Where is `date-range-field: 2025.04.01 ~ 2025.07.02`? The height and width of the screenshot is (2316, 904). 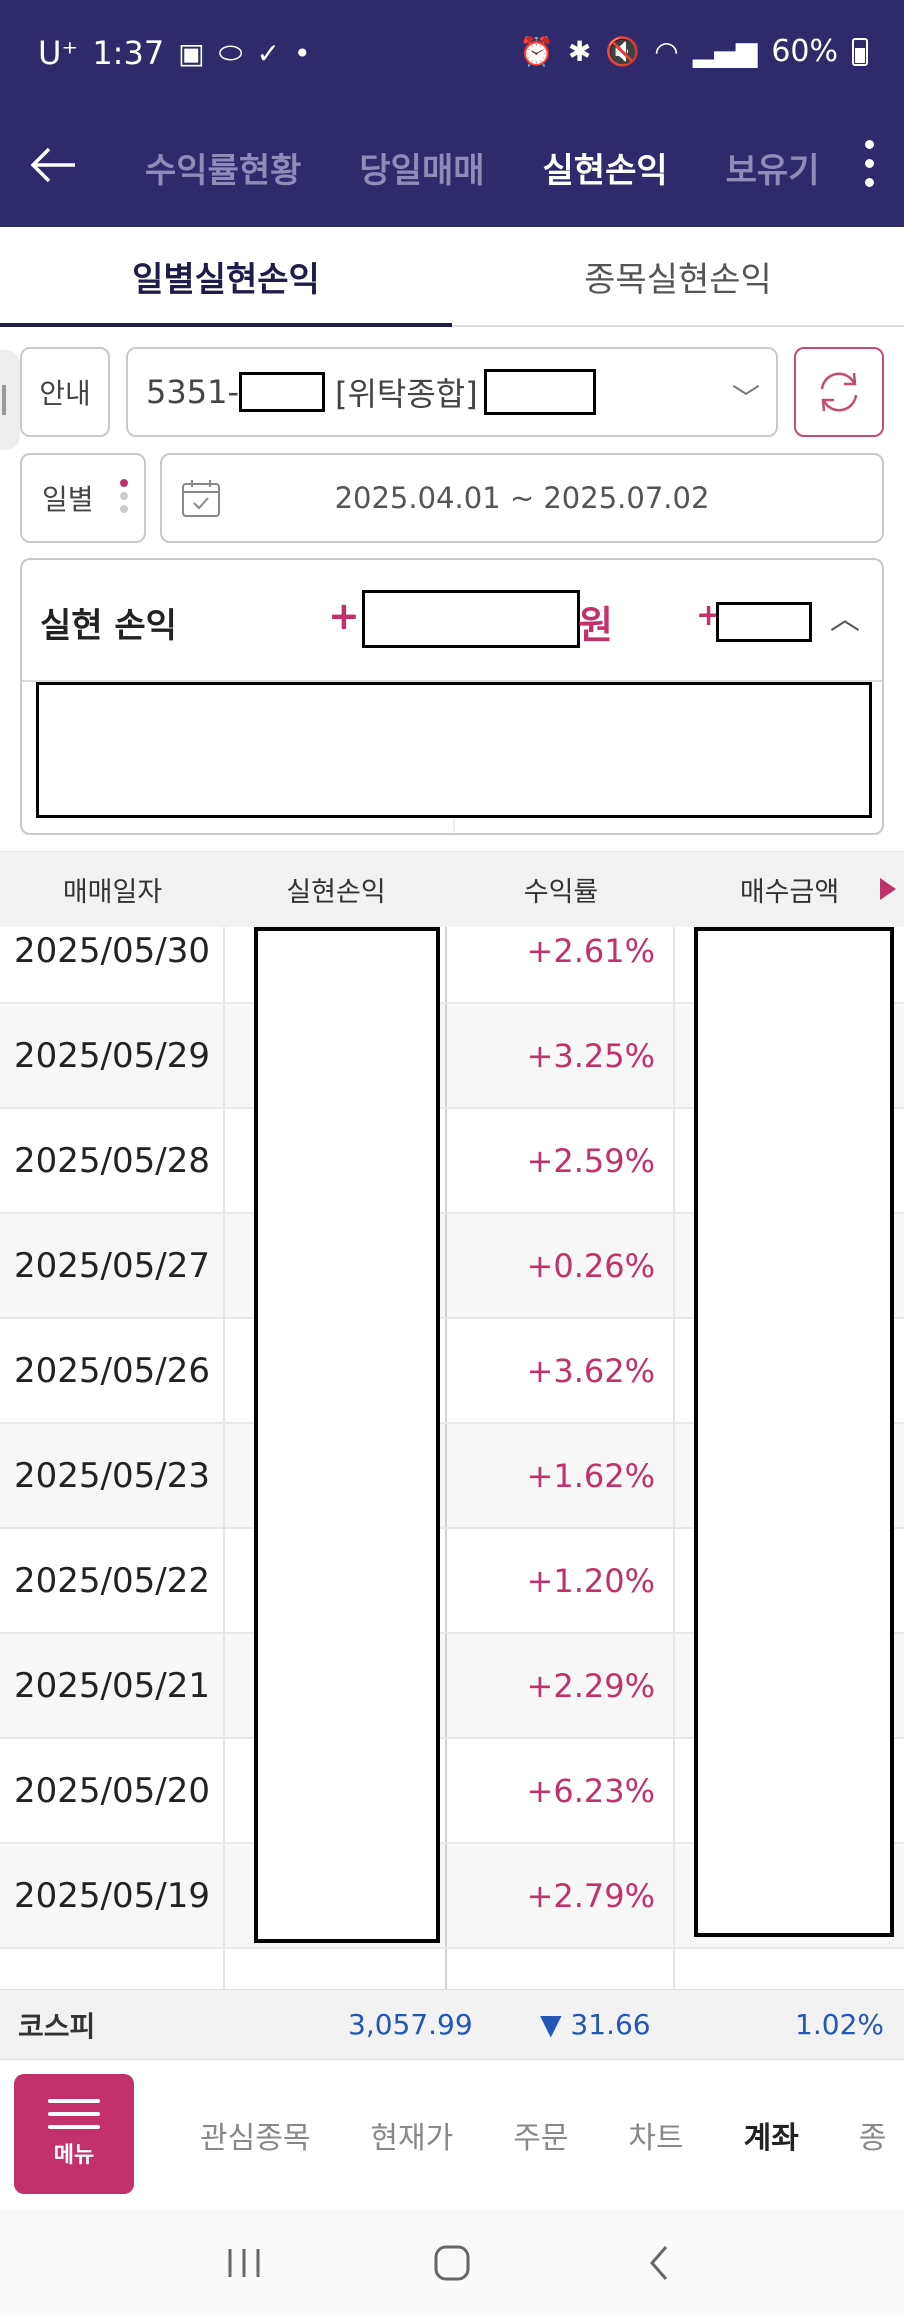
date-range-field: 2025.04.01 ~ 2025.07.02 is located at coordinates (522, 498).